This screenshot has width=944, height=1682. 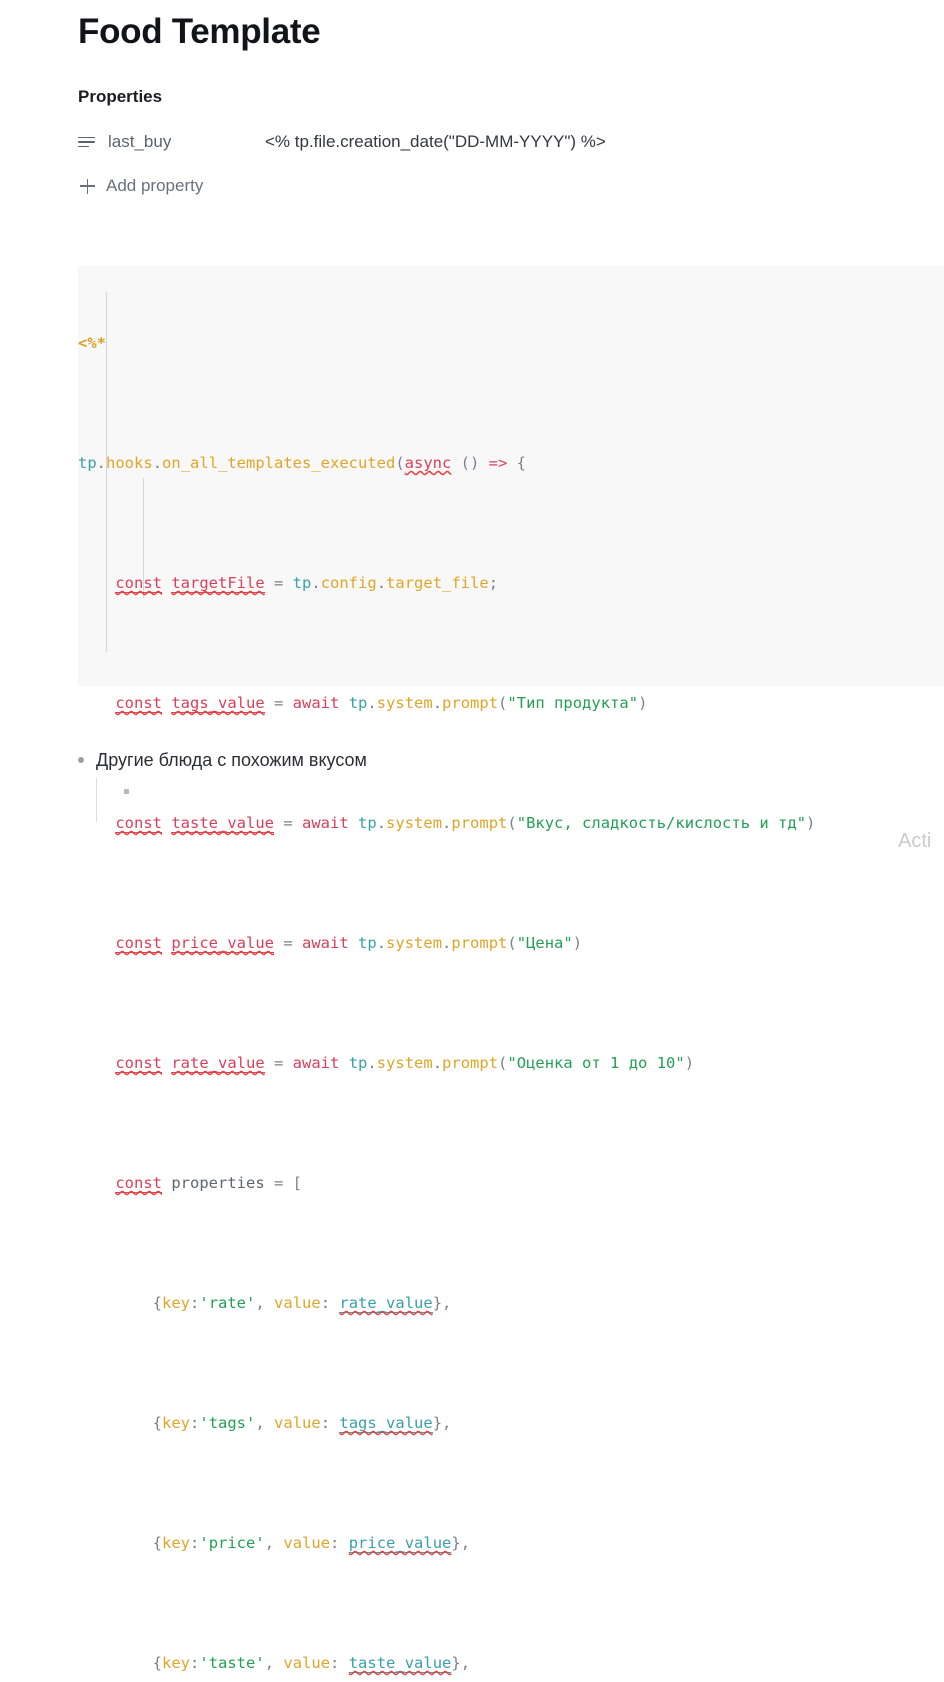 I want to click on add-property-button: Add property, so click(x=141, y=186).